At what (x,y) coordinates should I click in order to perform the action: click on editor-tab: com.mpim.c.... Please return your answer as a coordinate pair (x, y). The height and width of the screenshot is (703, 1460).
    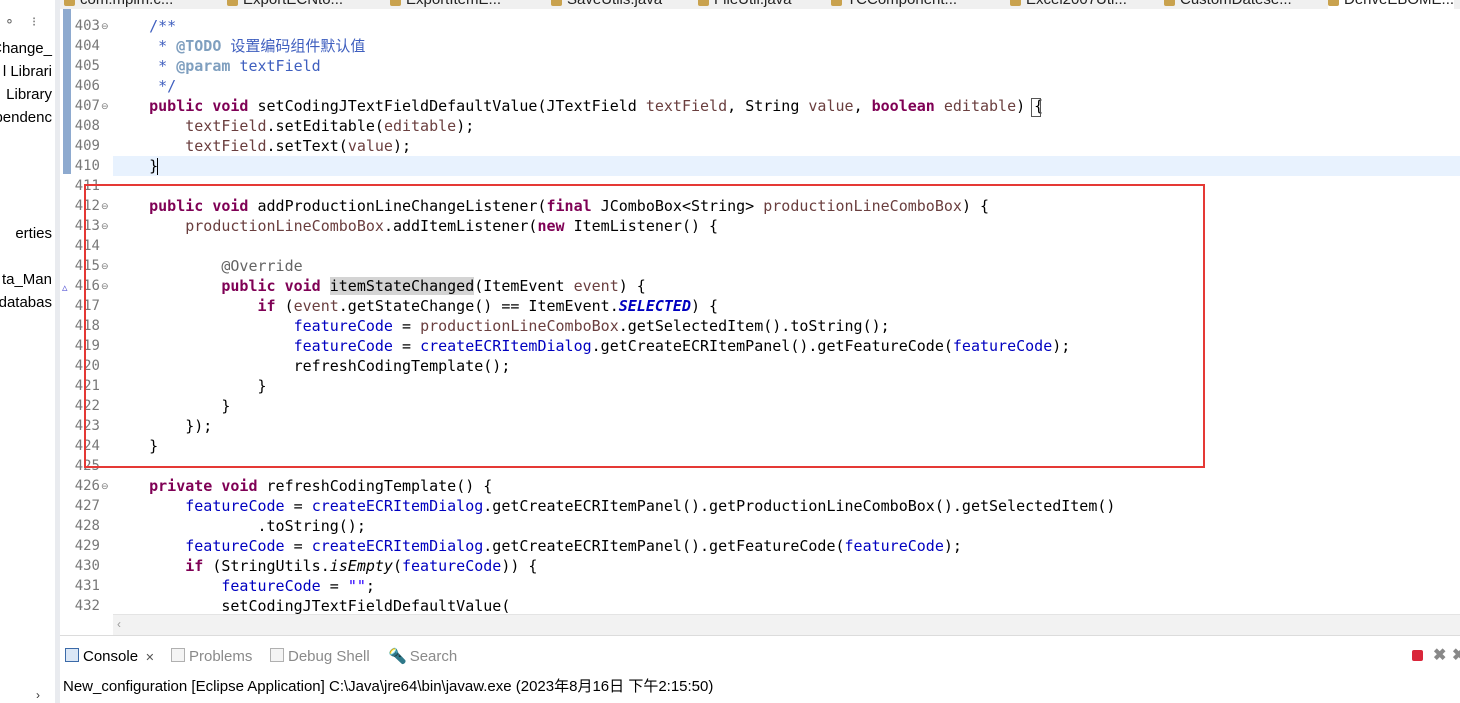
    Looking at the image, I should click on (118, 4).